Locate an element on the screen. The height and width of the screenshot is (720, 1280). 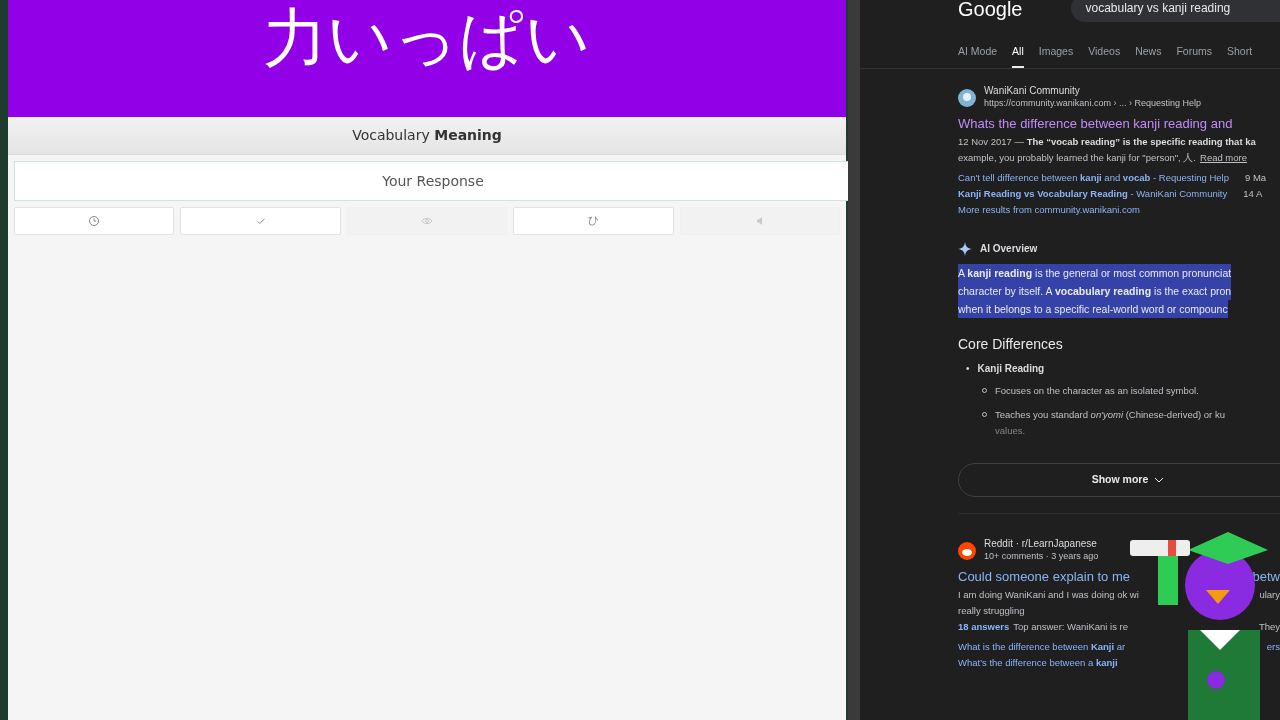
snippet-text: really struggling is located at coordinates (991, 610).